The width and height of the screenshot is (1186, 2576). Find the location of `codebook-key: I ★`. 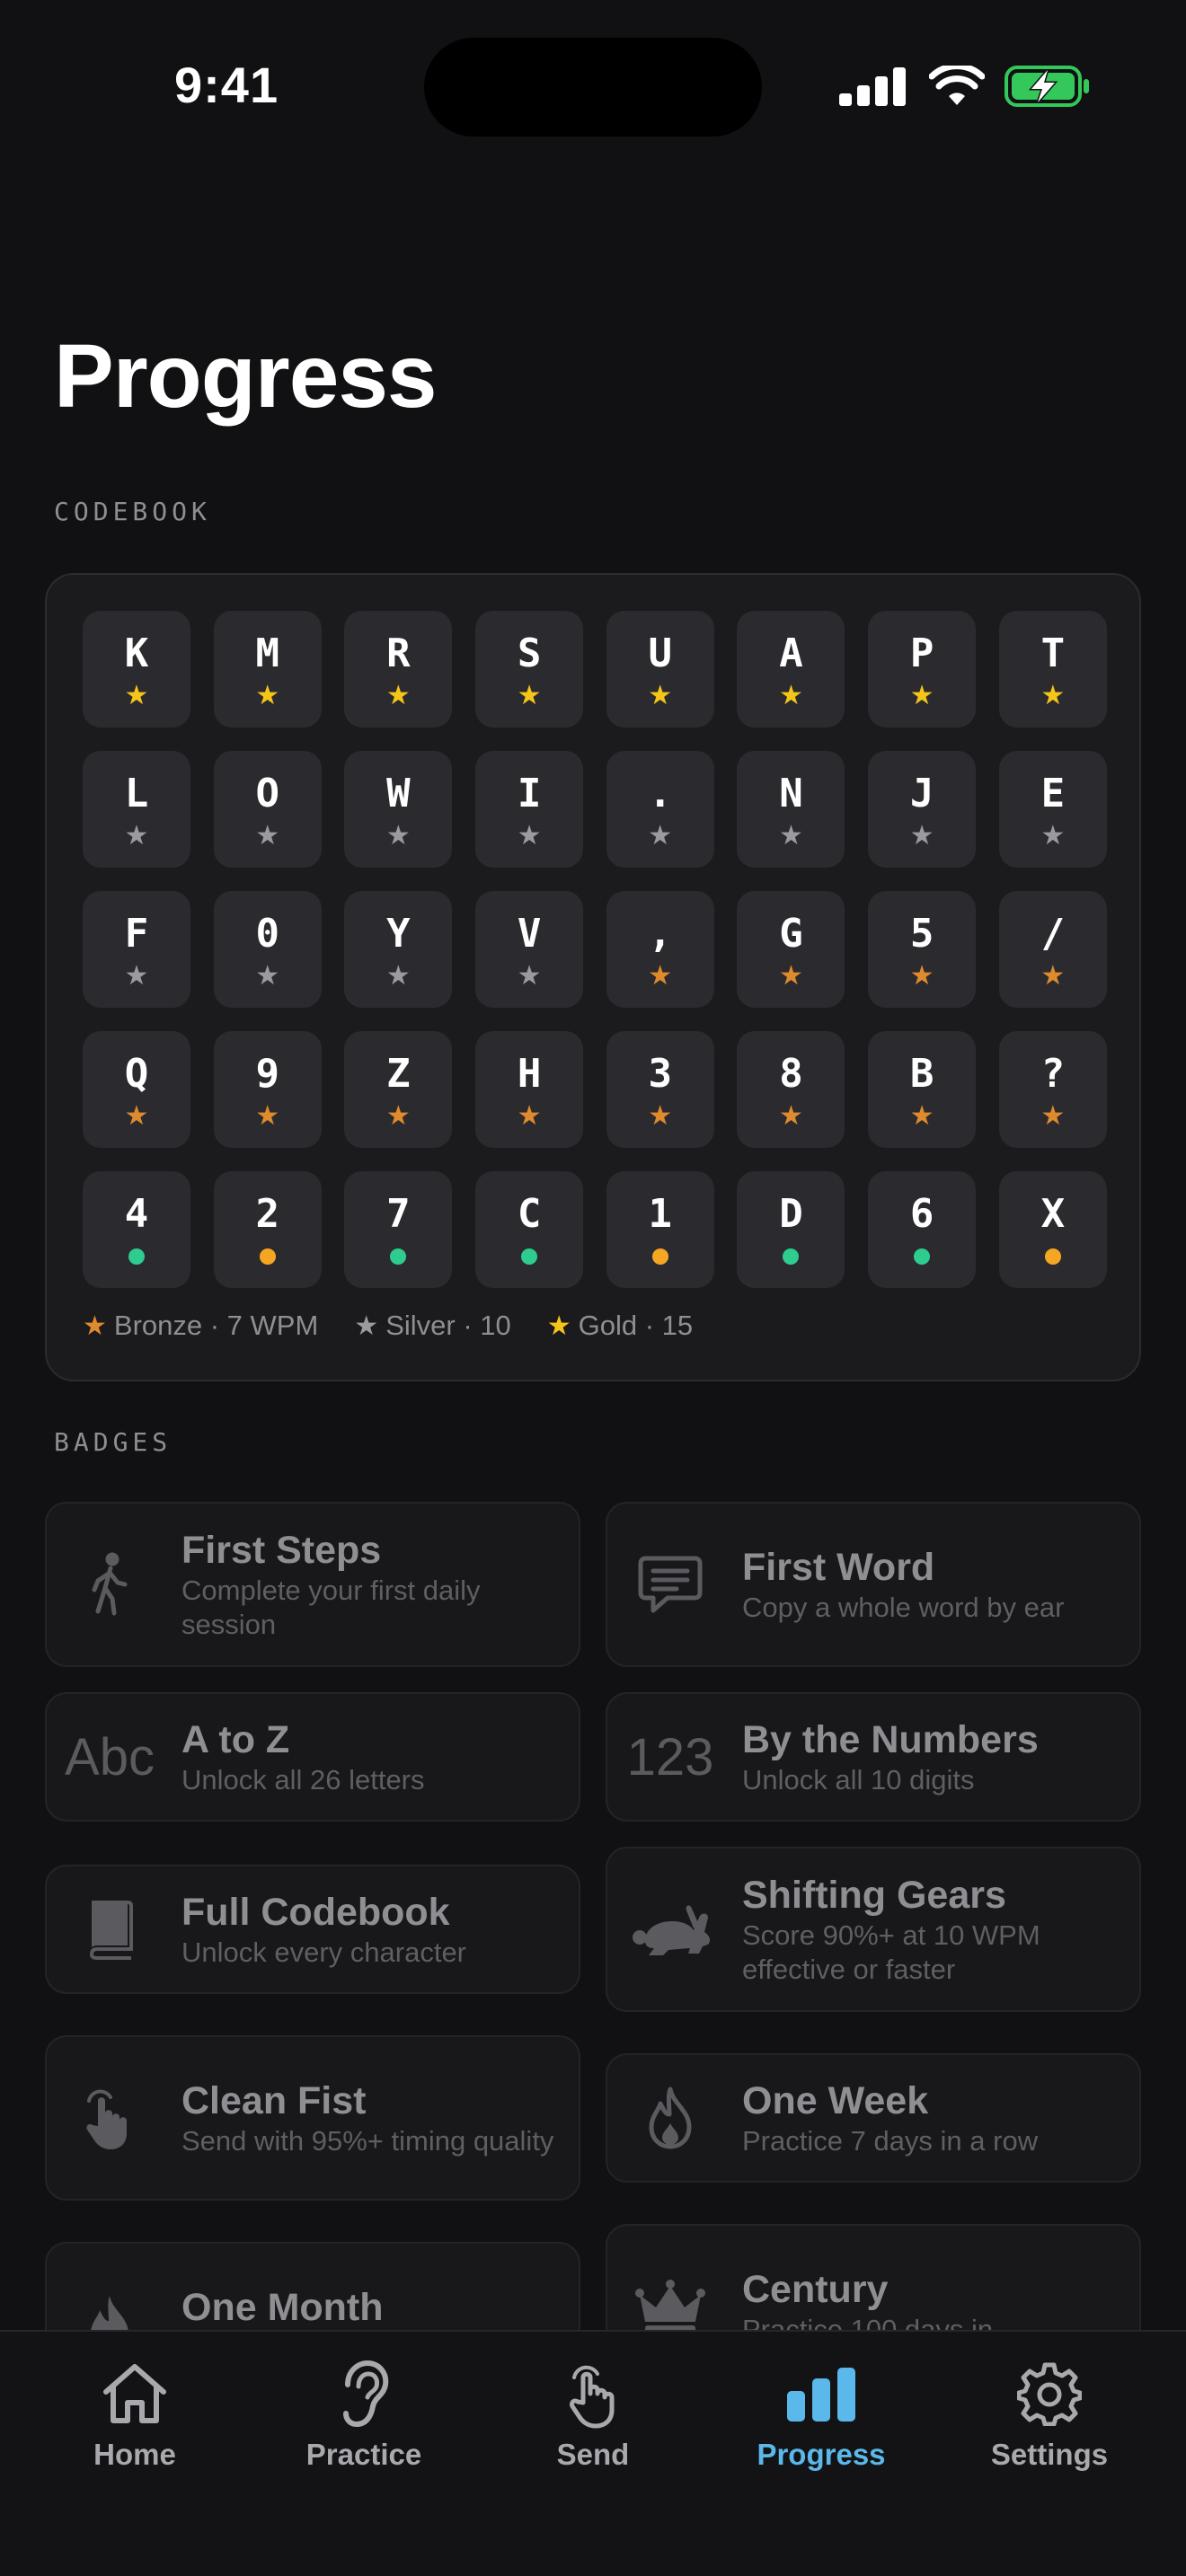

codebook-key: I ★ is located at coordinates (529, 809).